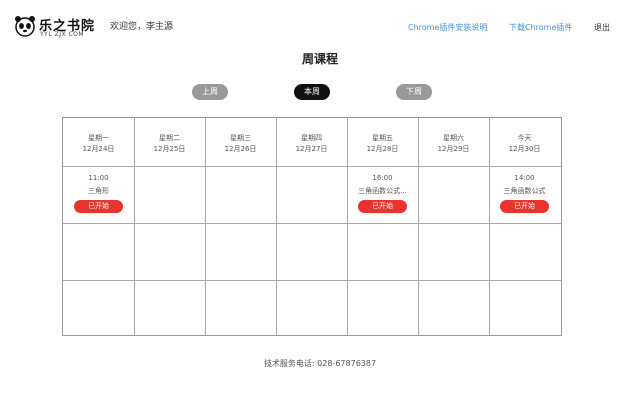 The image size is (640, 400). I want to click on day-date: 12月24日, so click(98, 149).